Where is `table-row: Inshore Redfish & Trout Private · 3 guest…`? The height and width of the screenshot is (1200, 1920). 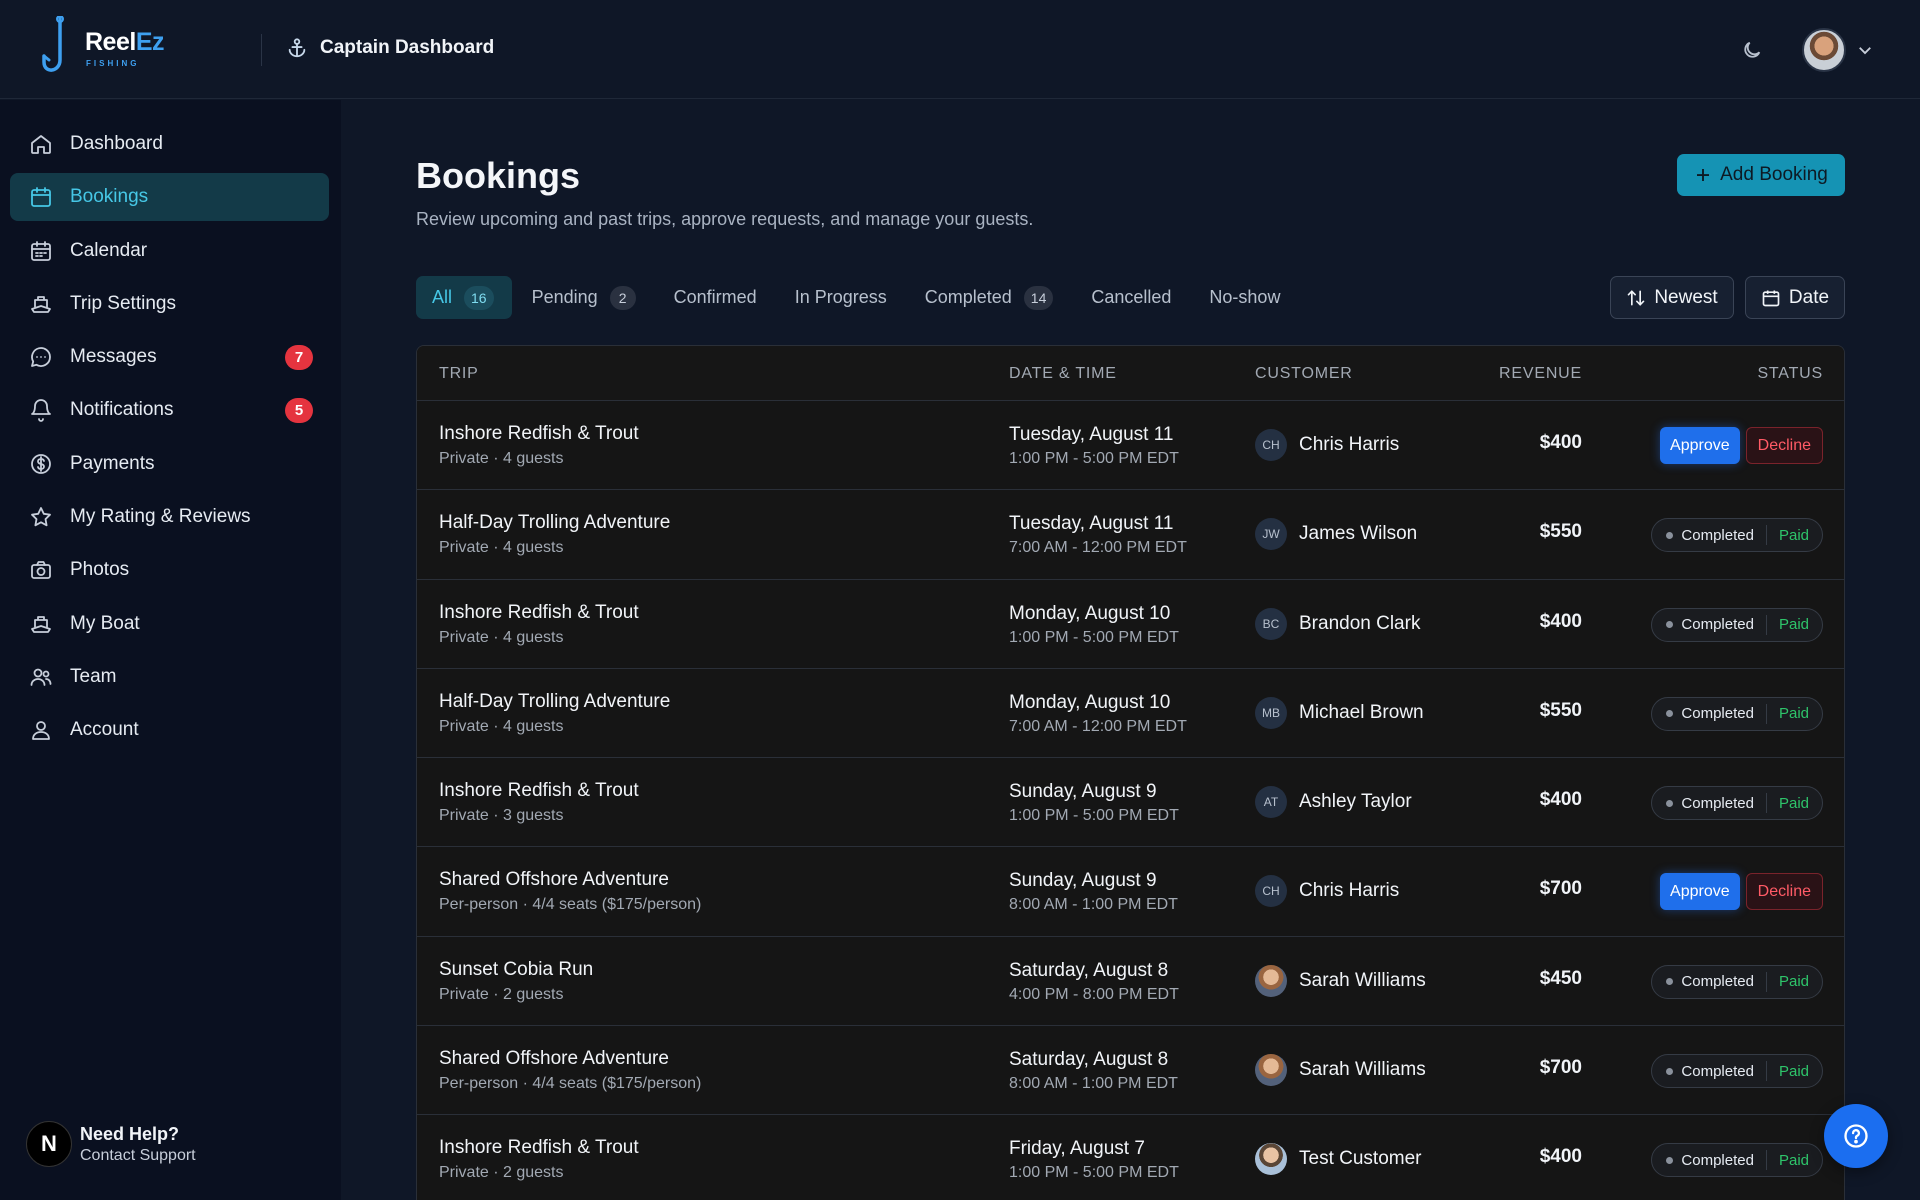
table-row: Inshore Redfish & Trout Private · 3 guest… is located at coordinates (1130, 803).